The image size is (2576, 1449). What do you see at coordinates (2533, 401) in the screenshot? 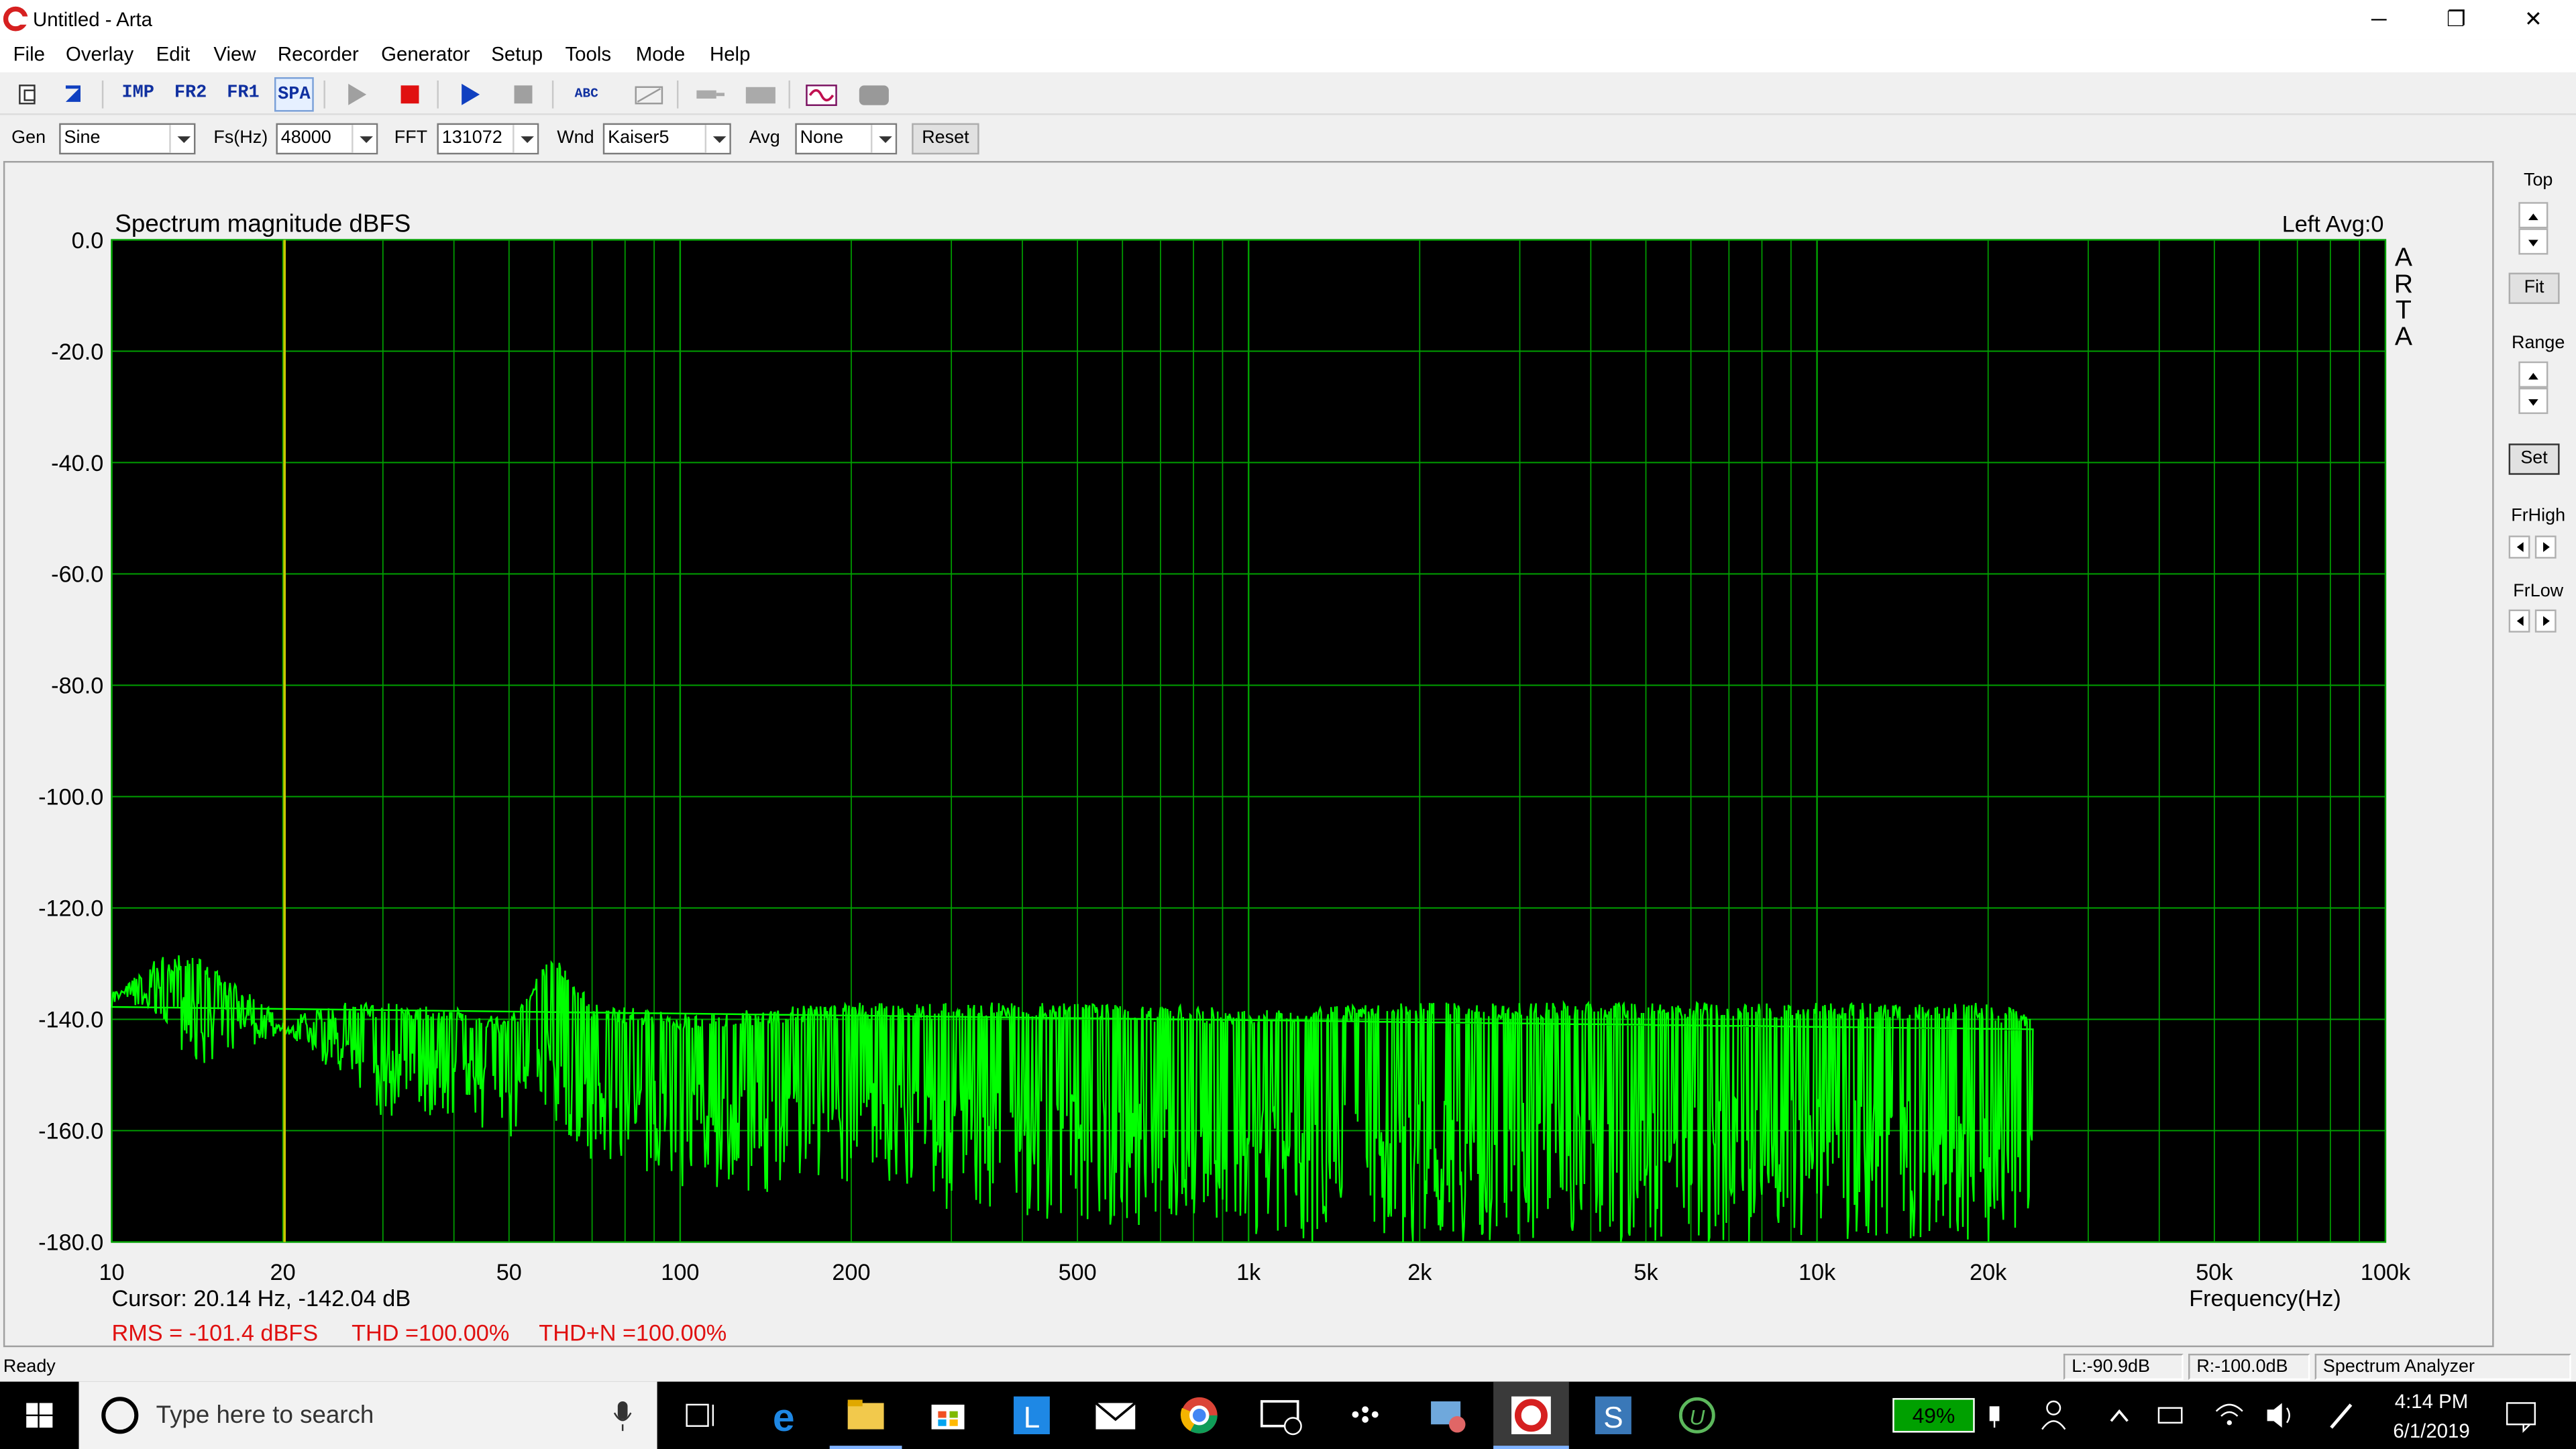
I see `range-down-arrow-icon` at bounding box center [2533, 401].